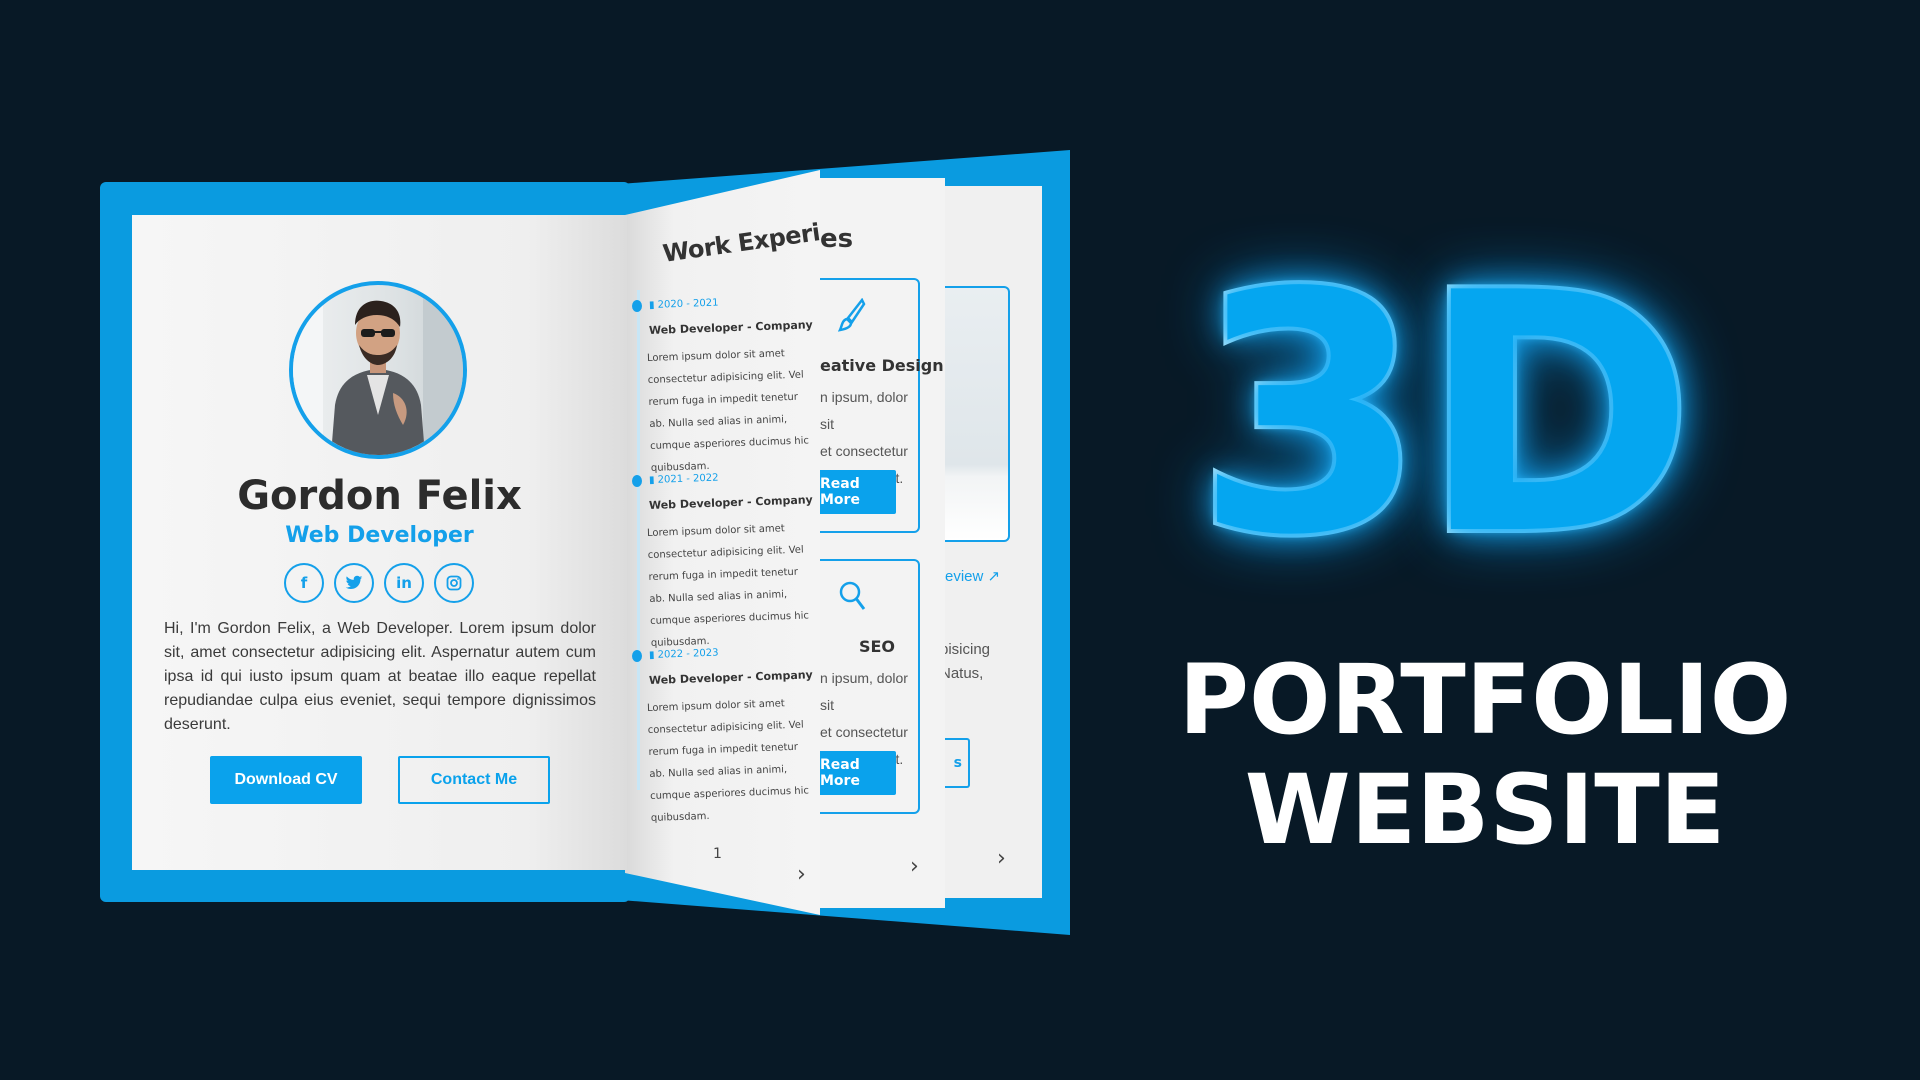  What do you see at coordinates (882, 365) in the screenshot?
I see `service-title: eative Design` at bounding box center [882, 365].